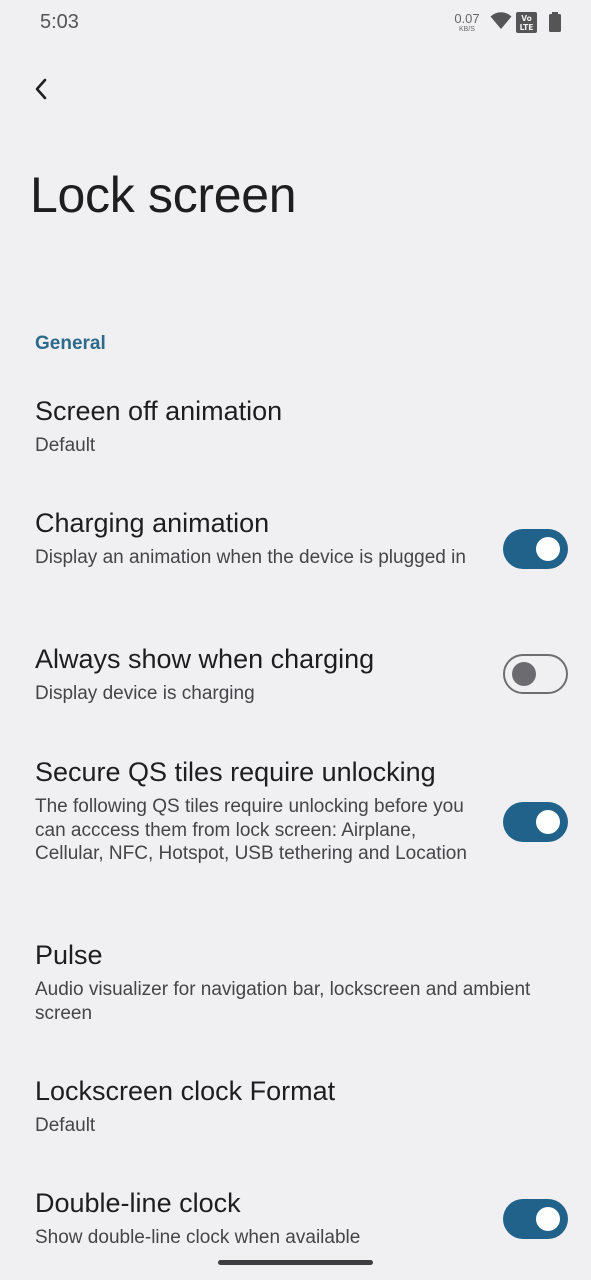  What do you see at coordinates (198, 1237) in the screenshot?
I see `setting-summary: Show double-line clock when available` at bounding box center [198, 1237].